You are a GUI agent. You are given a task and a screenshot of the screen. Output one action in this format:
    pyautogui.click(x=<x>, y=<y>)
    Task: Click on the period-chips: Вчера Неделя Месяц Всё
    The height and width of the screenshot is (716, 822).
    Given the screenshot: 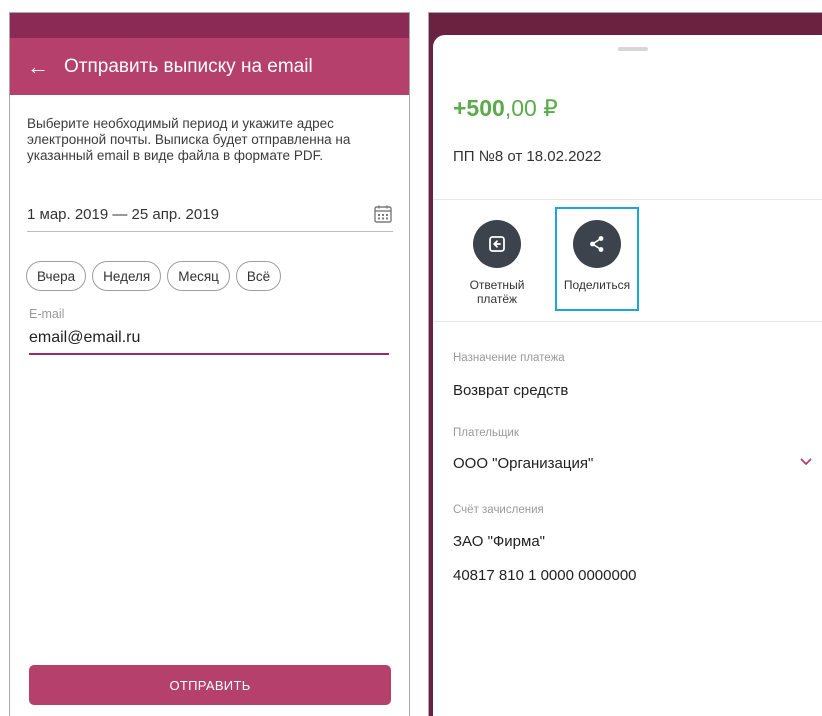 What is the action you would take?
    pyautogui.click(x=154, y=276)
    